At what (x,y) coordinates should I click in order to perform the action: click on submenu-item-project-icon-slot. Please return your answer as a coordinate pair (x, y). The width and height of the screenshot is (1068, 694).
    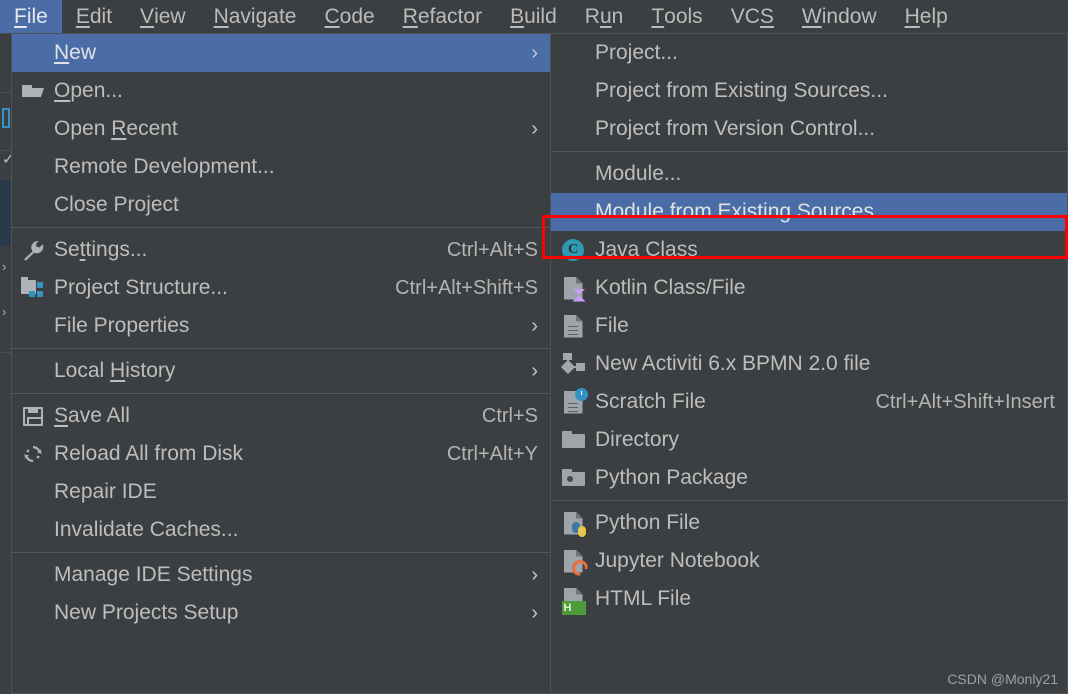
    Looking at the image, I should click on (573, 53).